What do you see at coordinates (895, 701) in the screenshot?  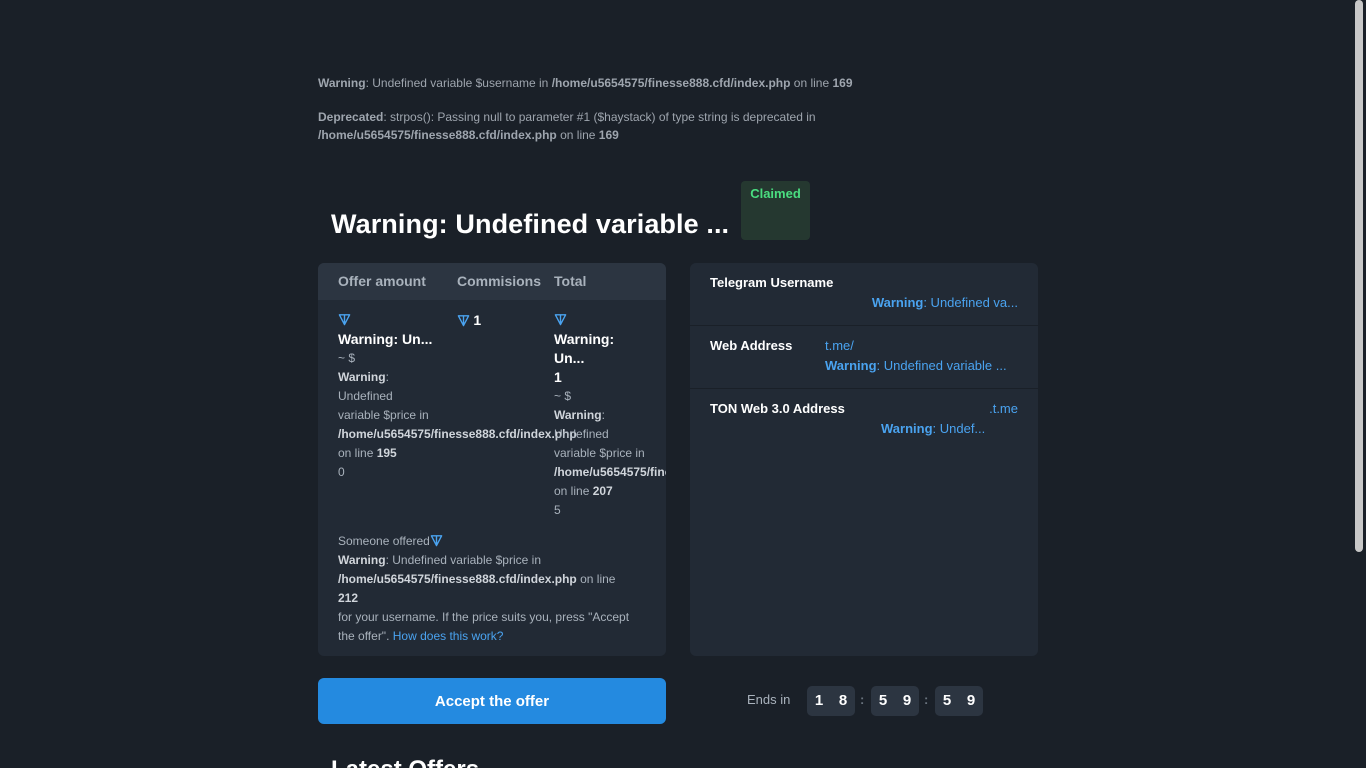 I see `timer-minutes: 5 9` at bounding box center [895, 701].